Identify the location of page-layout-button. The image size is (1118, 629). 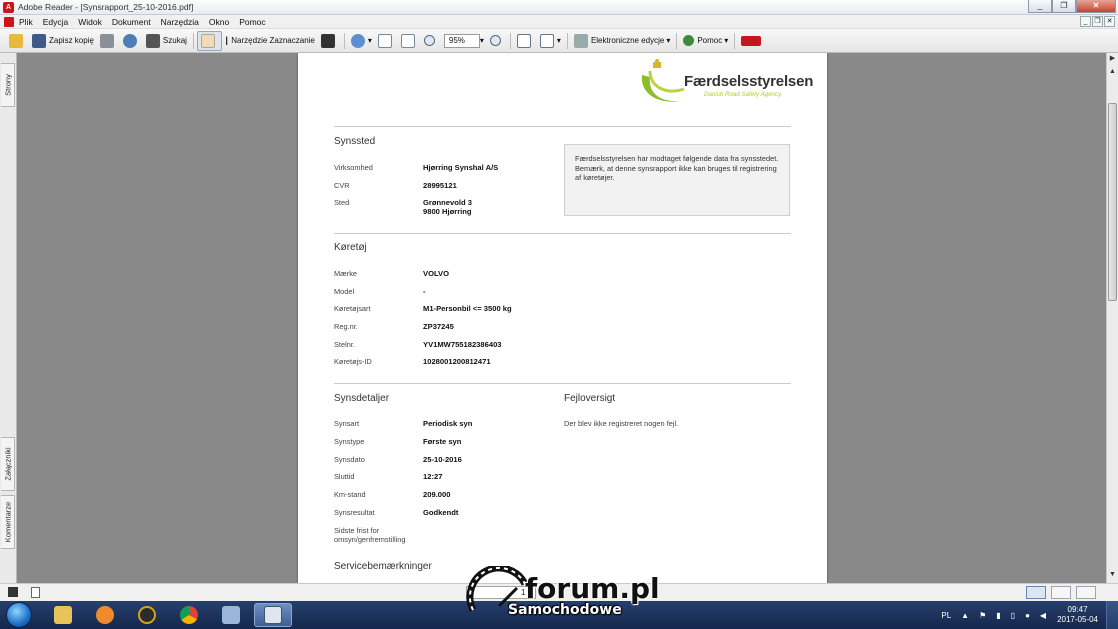
(525, 41).